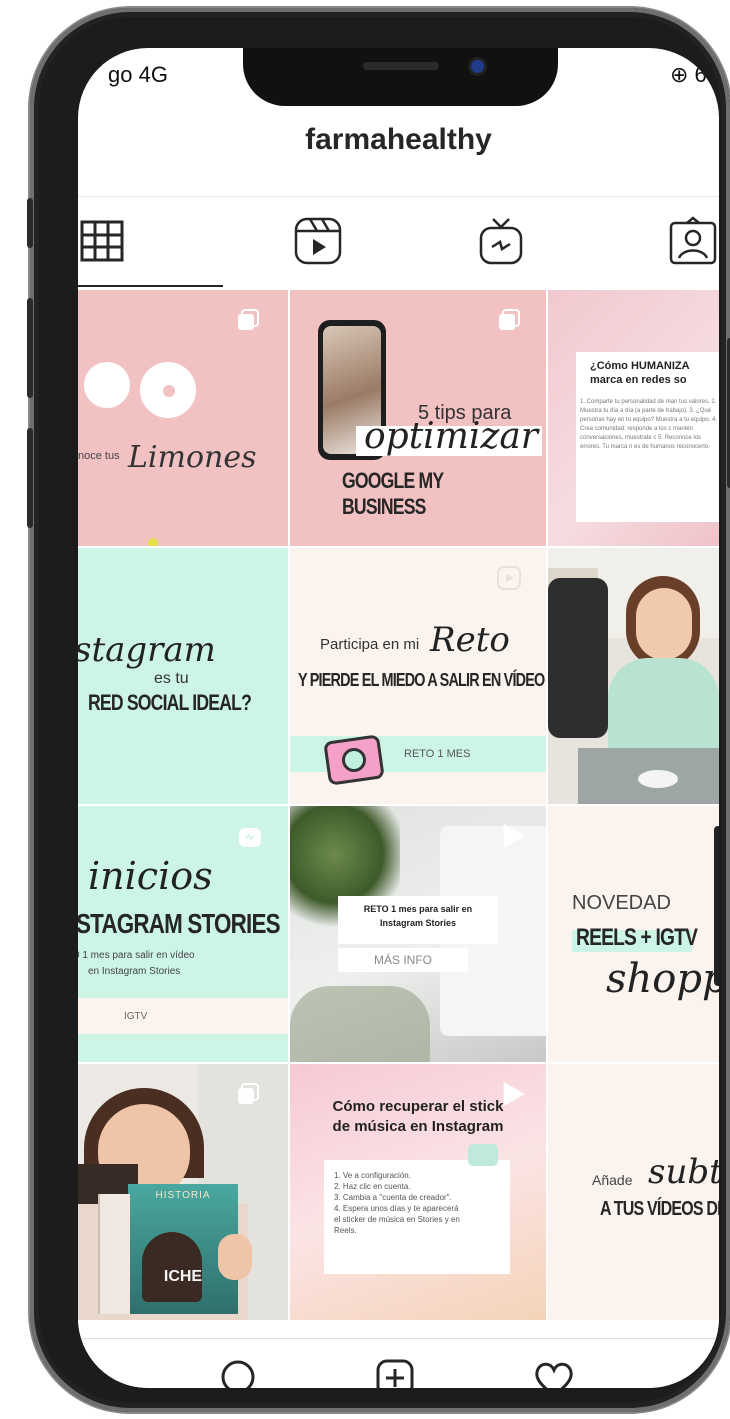  I want to click on post-text: Y PIERDE EL MIEDO A SALIR EN VÍDEO, so click(421, 680).